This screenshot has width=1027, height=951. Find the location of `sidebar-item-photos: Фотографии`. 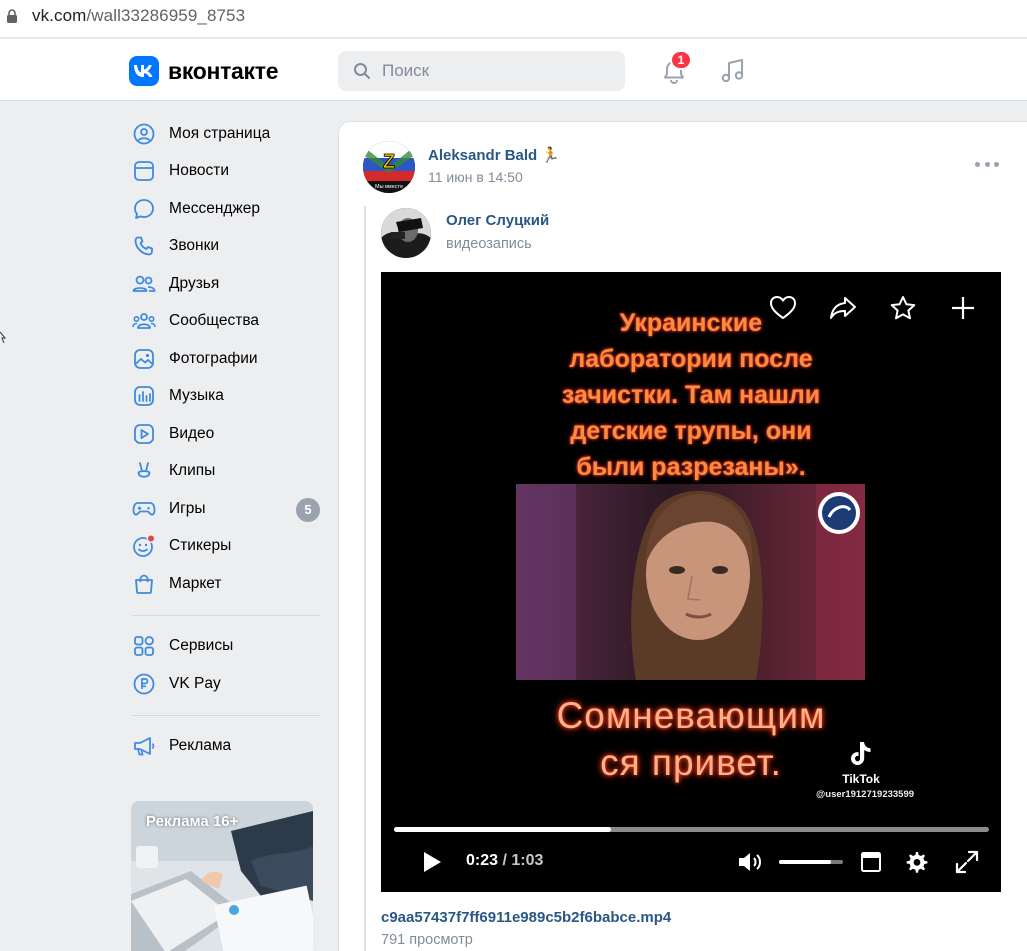

sidebar-item-photos: Фотографии is located at coordinates (226, 359).